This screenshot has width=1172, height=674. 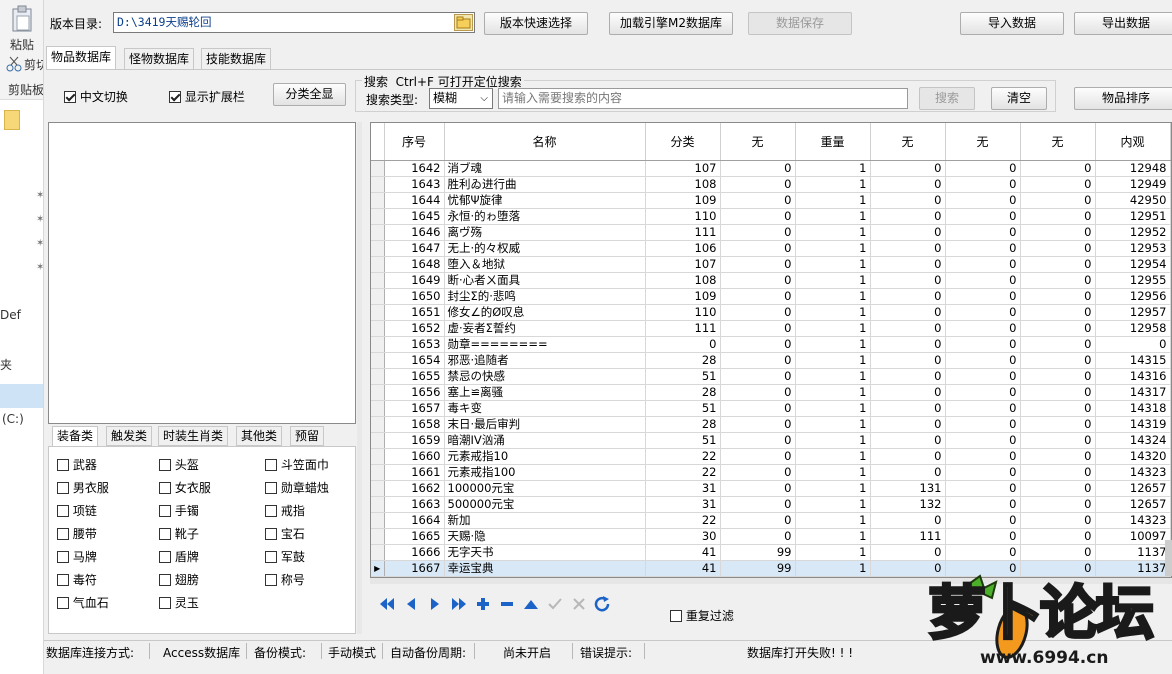 What do you see at coordinates (683, 488) in the screenshot?
I see `table-cell: 31` at bounding box center [683, 488].